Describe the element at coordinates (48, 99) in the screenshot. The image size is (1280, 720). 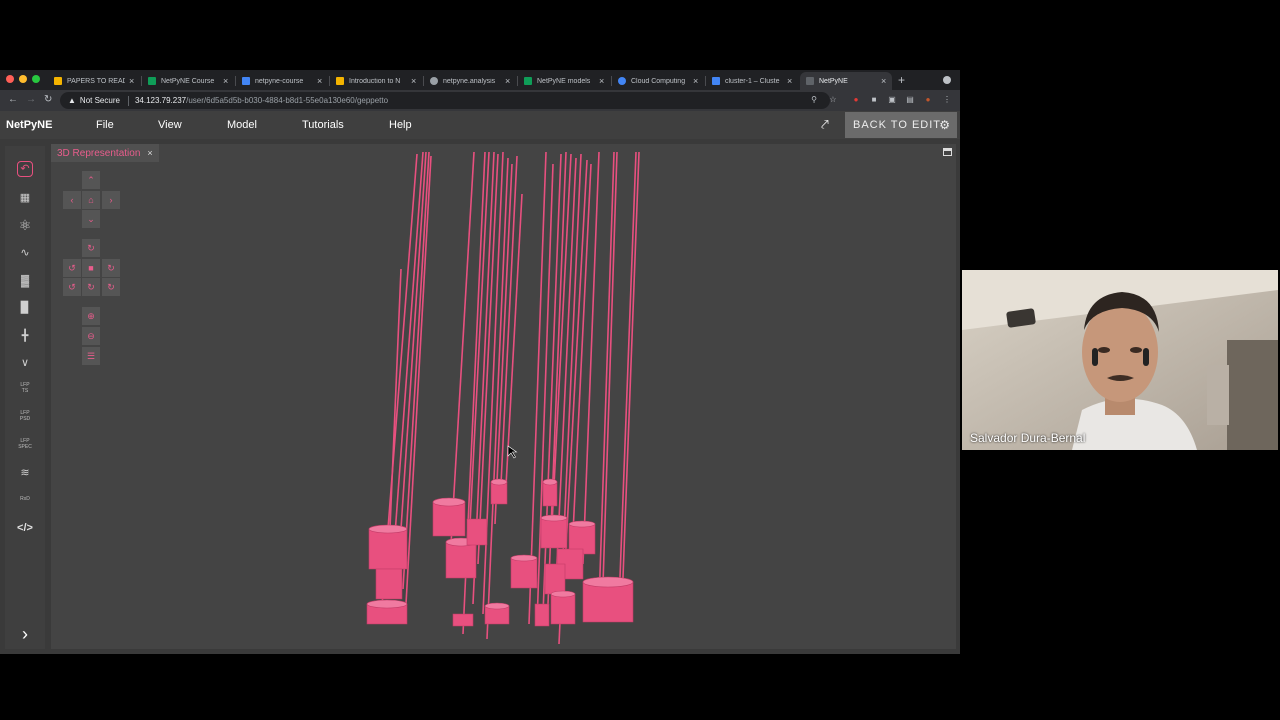
I see `reload-icon: ↻` at that location.